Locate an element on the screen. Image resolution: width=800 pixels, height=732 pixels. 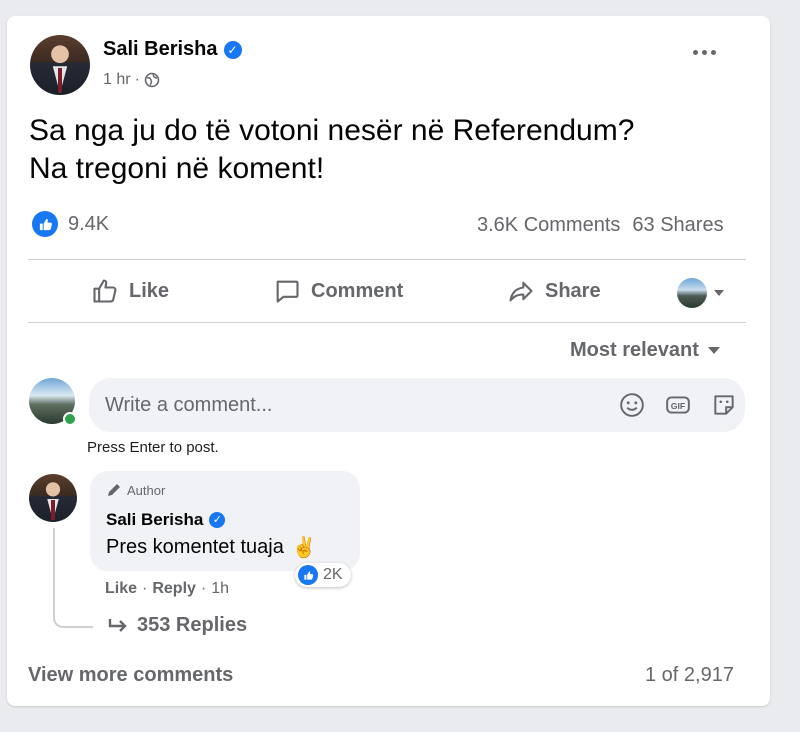
author-avatar is located at coordinates (60, 65).